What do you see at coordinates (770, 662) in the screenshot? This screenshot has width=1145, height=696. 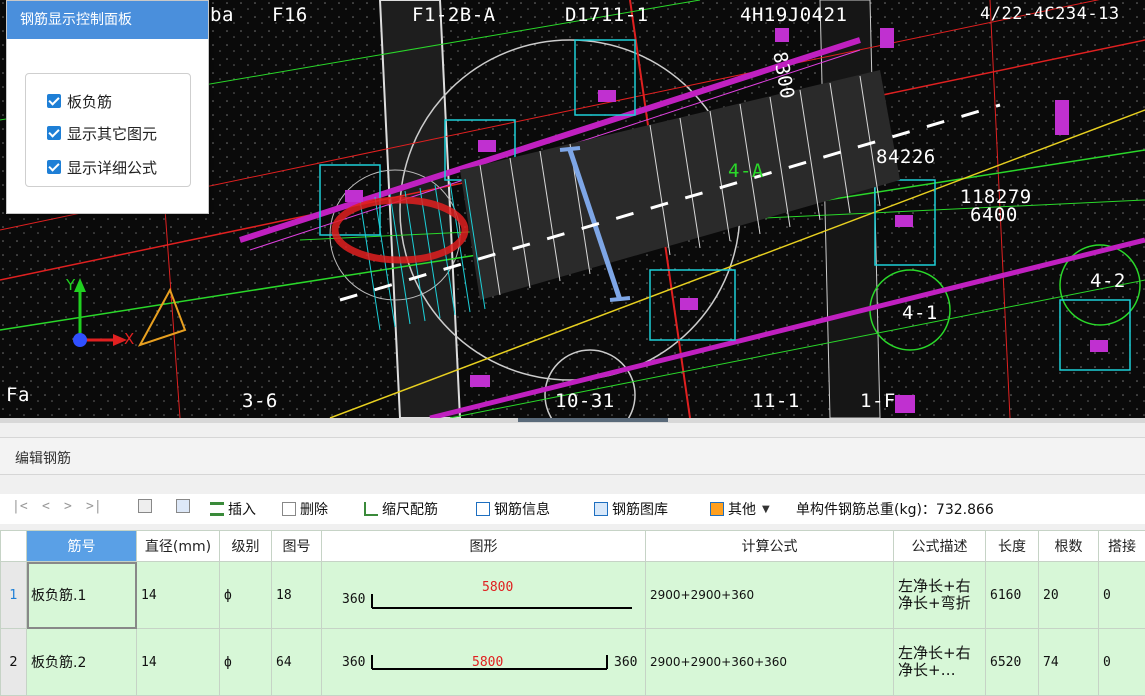 I see `formula-cell: 2900+2900+360+360` at bounding box center [770, 662].